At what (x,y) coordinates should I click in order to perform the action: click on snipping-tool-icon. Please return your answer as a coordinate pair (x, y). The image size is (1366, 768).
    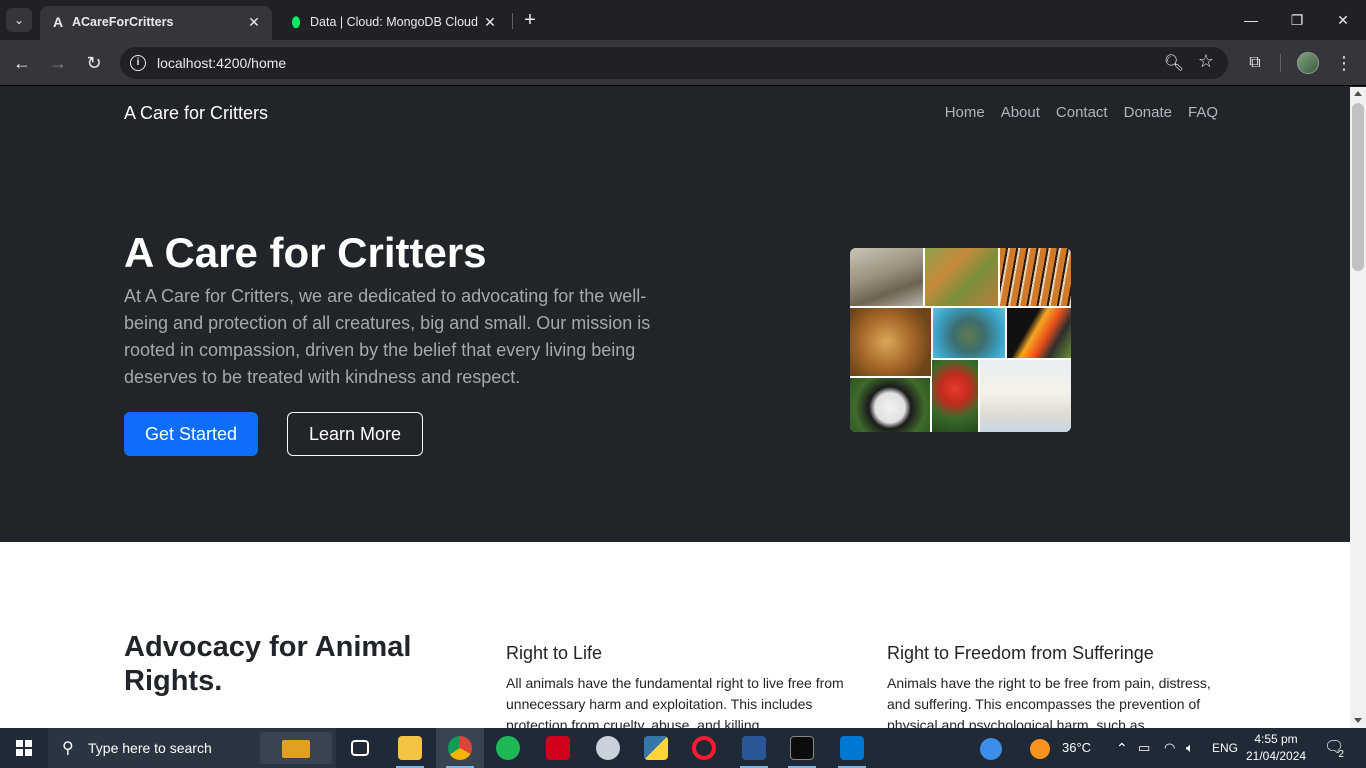
    Looking at the image, I should click on (608, 748).